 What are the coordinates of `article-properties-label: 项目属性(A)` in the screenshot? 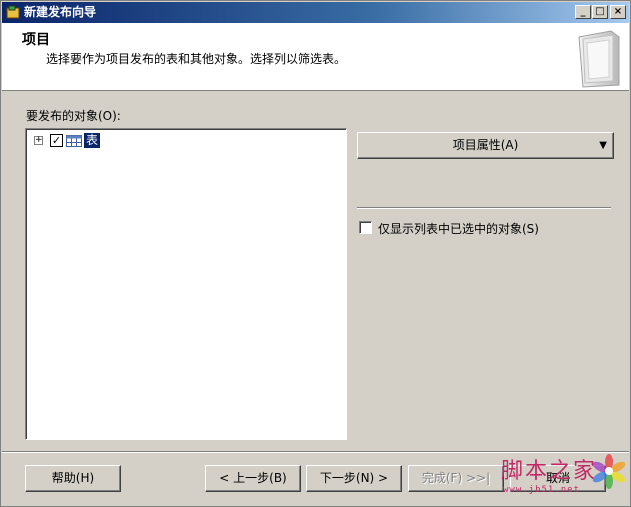 It's located at (485, 145).